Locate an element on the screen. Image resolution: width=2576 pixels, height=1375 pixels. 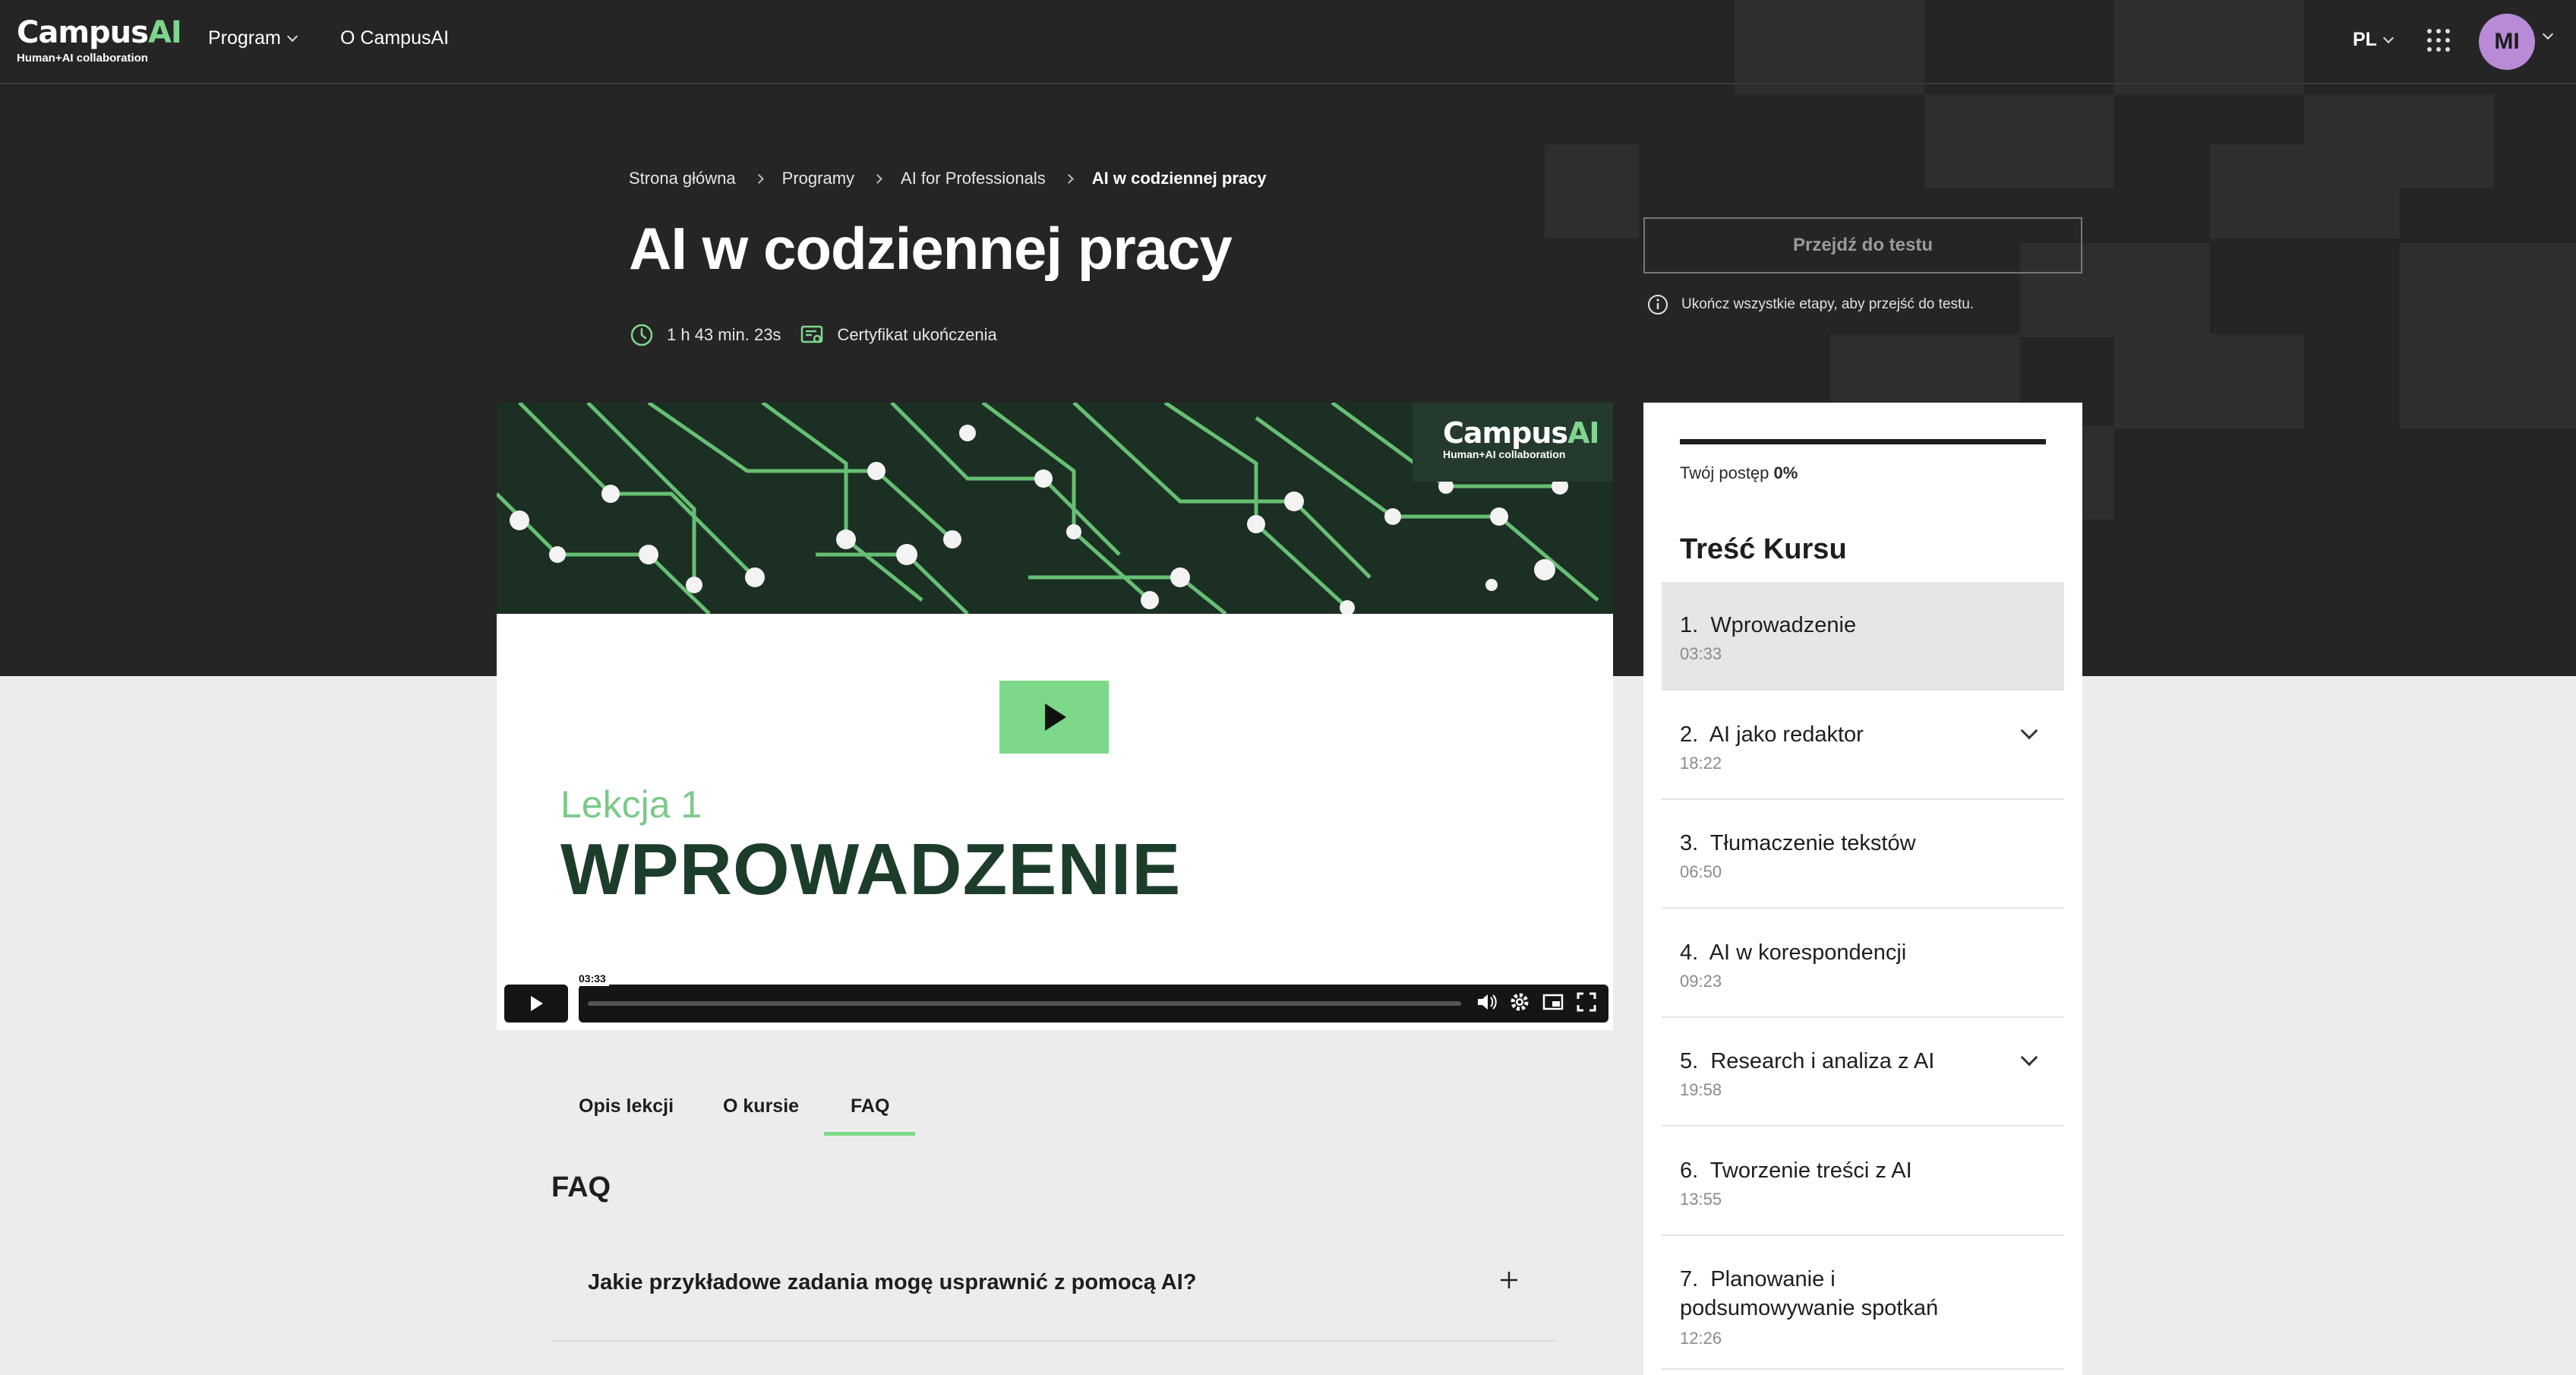
logo-tagline: Human+AI collaboration is located at coordinates (82, 59).